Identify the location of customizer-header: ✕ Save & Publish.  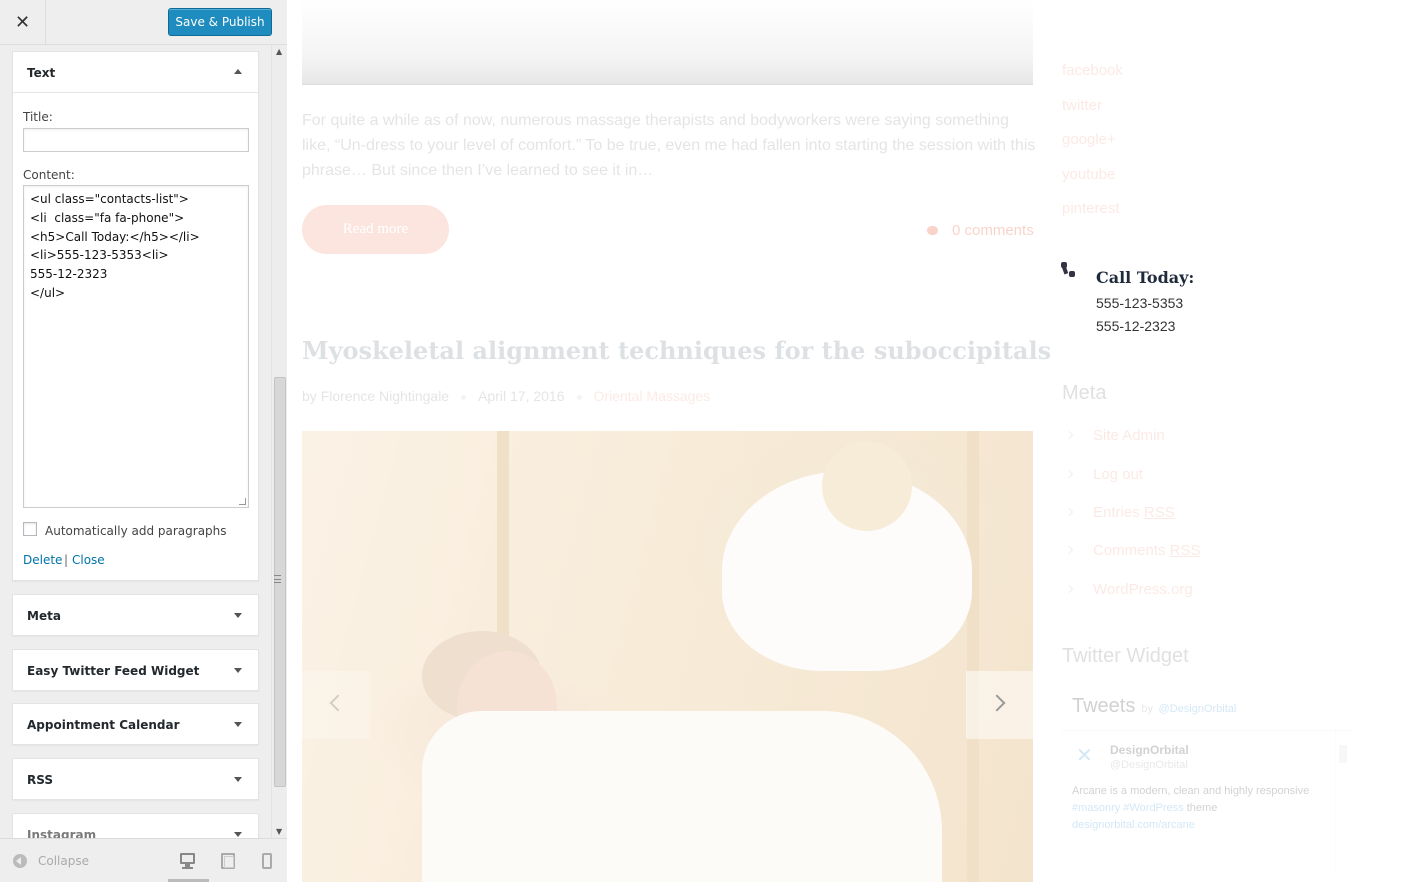
(143, 22).